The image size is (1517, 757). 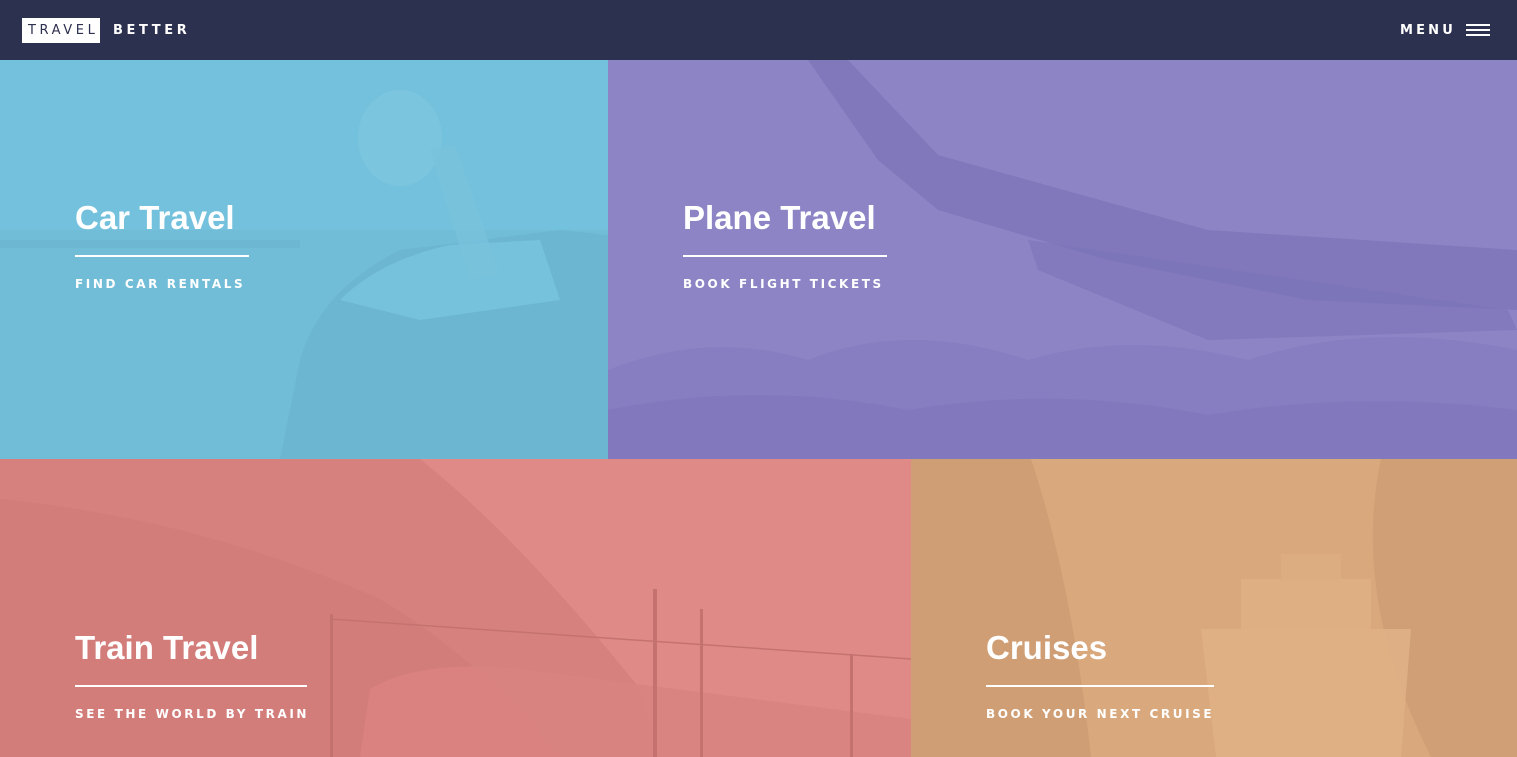 What do you see at coordinates (1047, 647) in the screenshot?
I see `tile-cruise-title: Cruises` at bounding box center [1047, 647].